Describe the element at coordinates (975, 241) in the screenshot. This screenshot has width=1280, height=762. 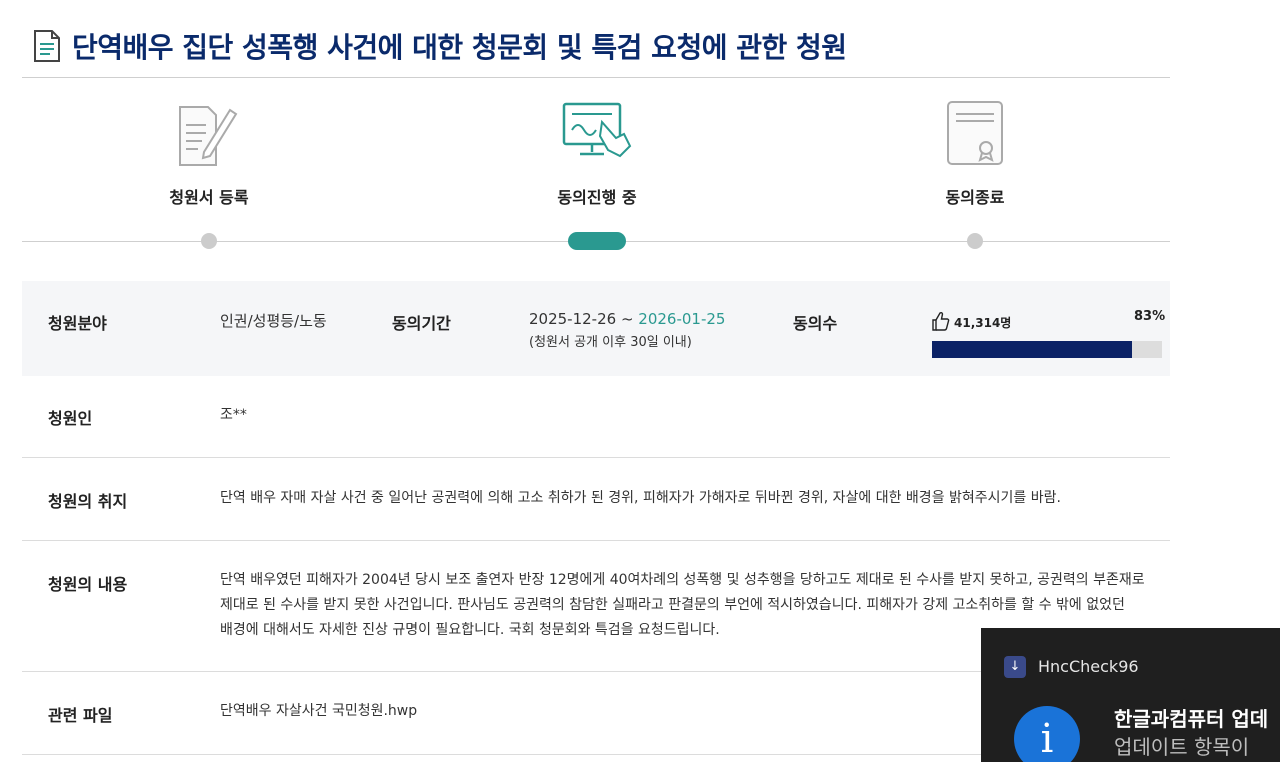
I see `step-dot-closed` at that location.